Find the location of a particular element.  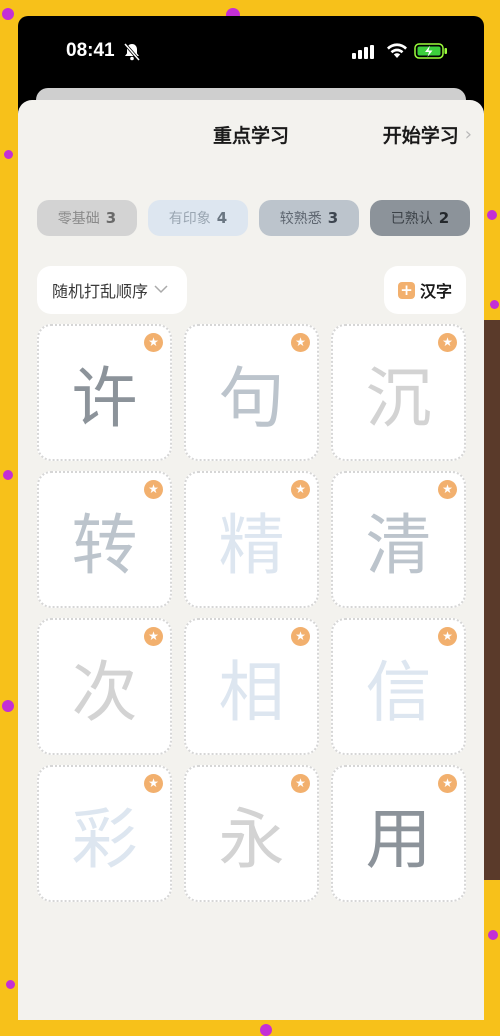

character-card: ★ 信 is located at coordinates (398, 686).